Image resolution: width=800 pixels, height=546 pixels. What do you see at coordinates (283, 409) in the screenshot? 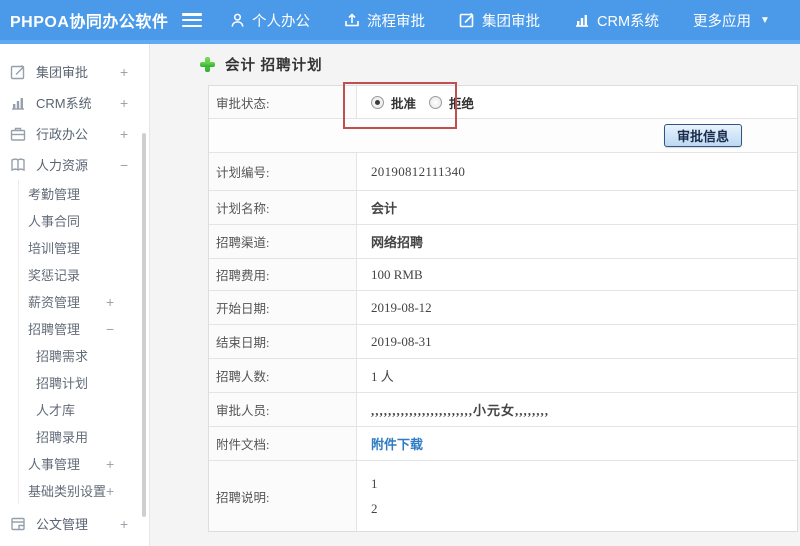
I see `row-label: 审批人员:` at bounding box center [283, 409].